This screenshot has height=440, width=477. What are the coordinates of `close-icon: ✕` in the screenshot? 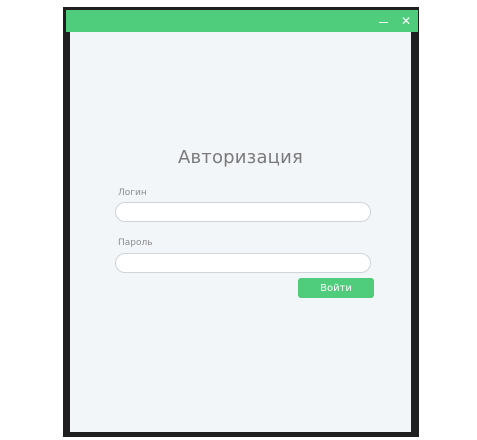 It's located at (406, 21).